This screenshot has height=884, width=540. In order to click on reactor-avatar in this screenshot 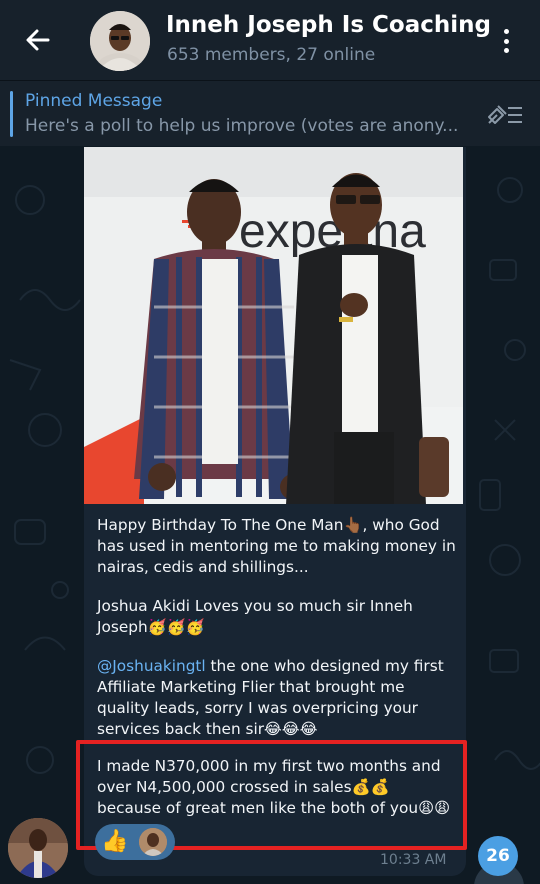, I will do `click(153, 842)`.